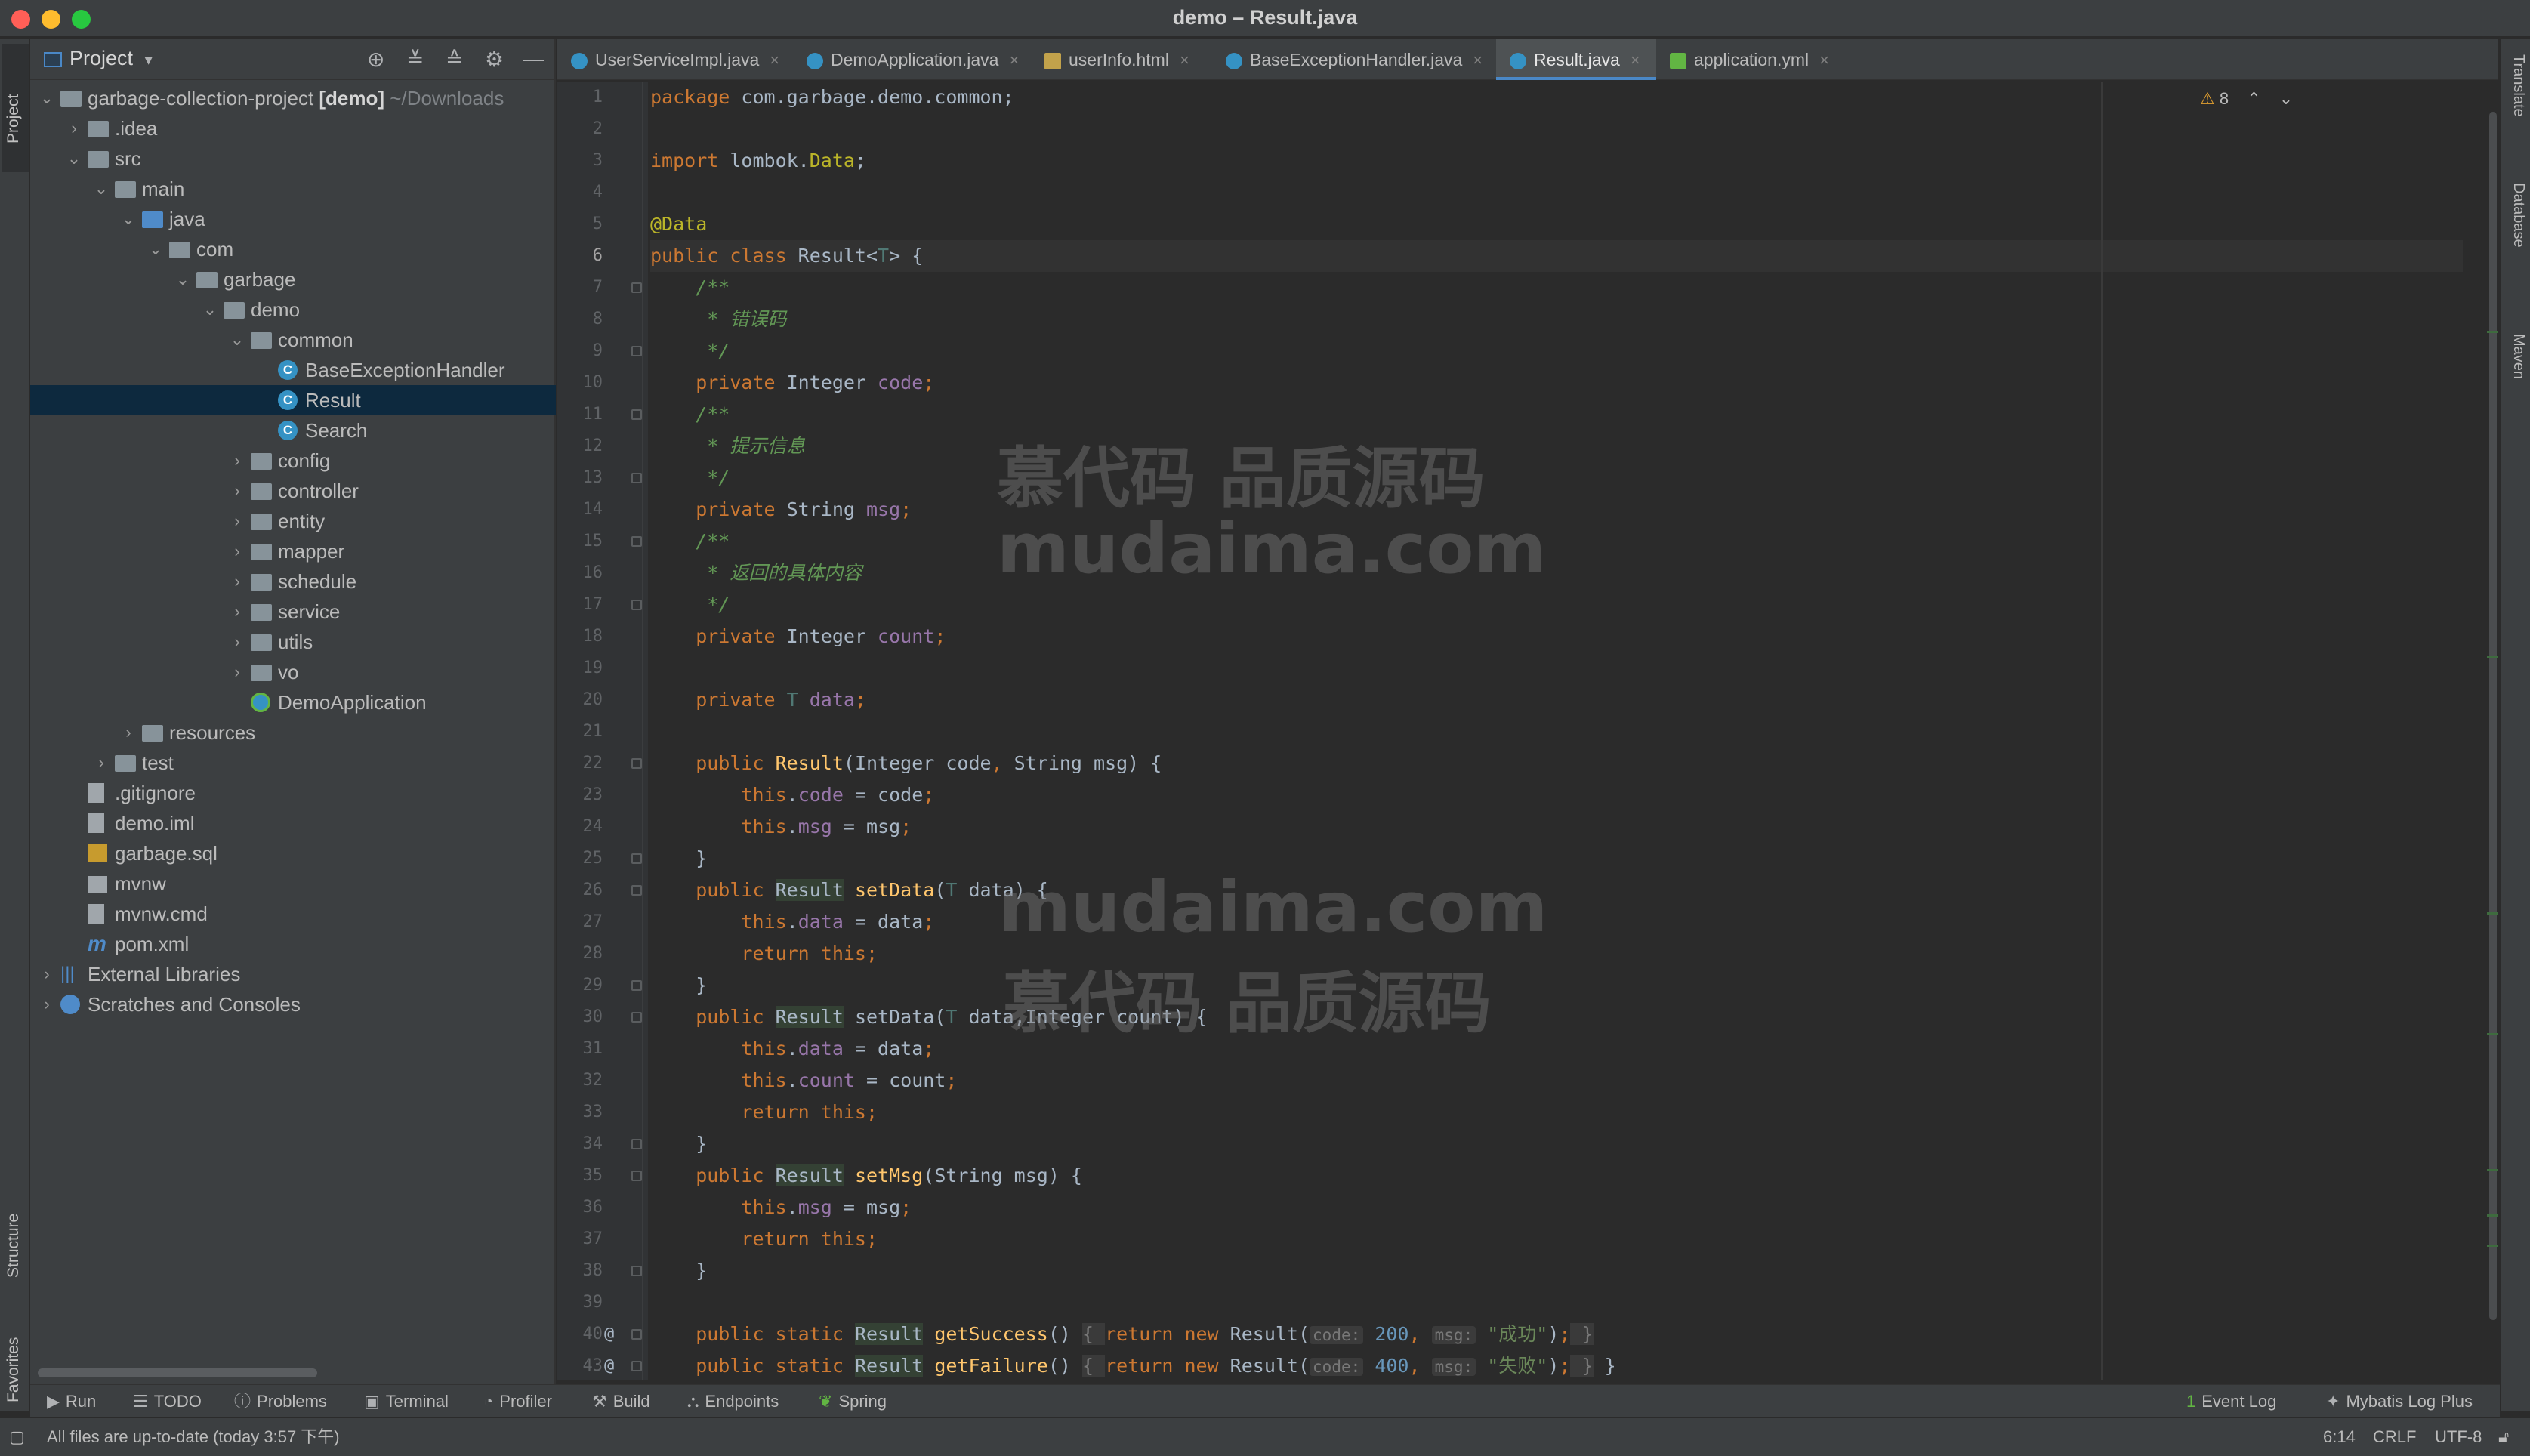  Describe the element at coordinates (2493, 716) in the screenshot. I see `editor-scrollbar` at that location.